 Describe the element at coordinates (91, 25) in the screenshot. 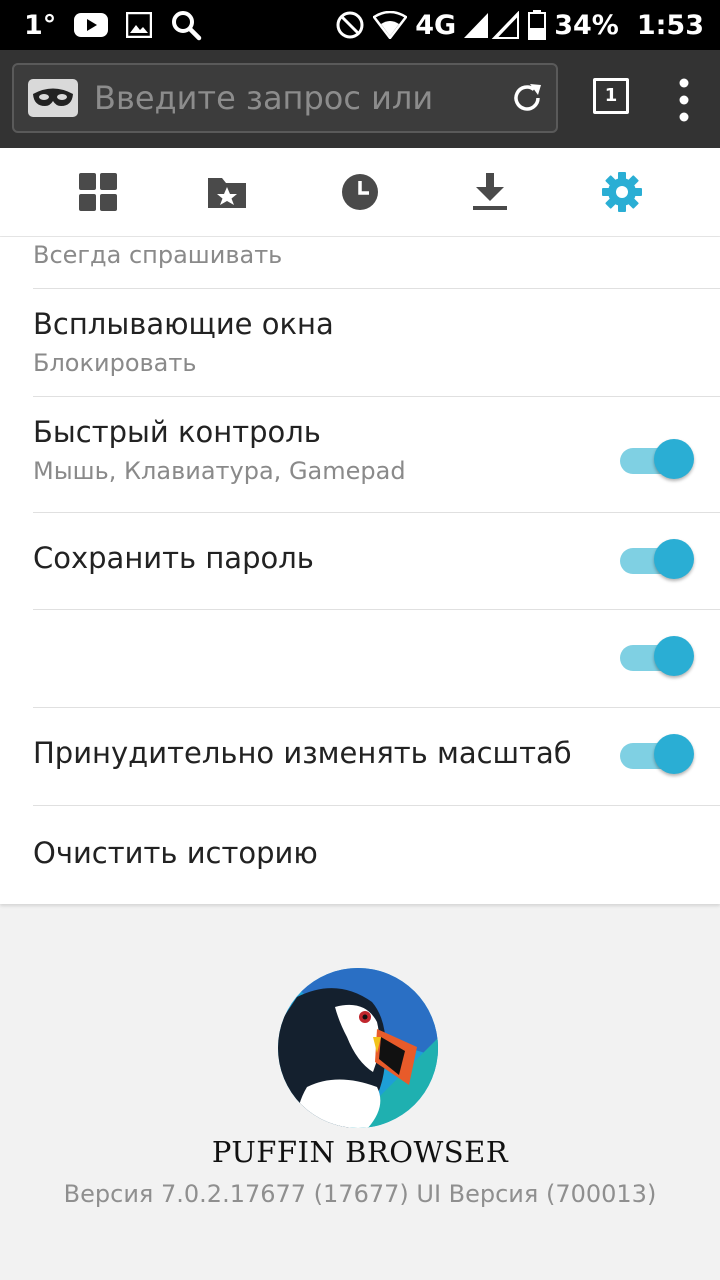

I see `youtube-icon` at that location.